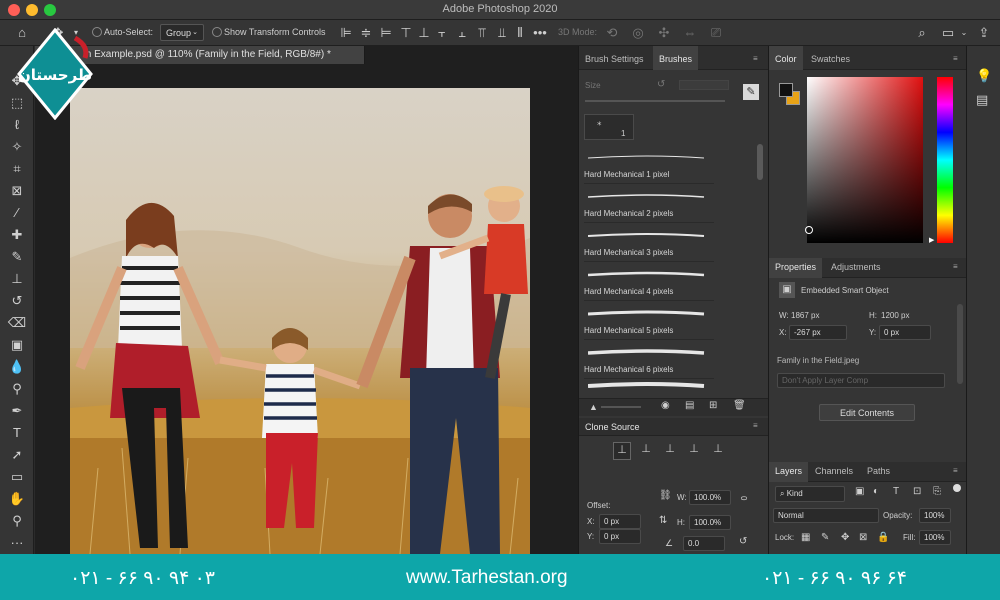  What do you see at coordinates (649, 360) in the screenshot?
I see `brush-preset-row: Hard Mechanical 6 pixels` at bounding box center [649, 360].